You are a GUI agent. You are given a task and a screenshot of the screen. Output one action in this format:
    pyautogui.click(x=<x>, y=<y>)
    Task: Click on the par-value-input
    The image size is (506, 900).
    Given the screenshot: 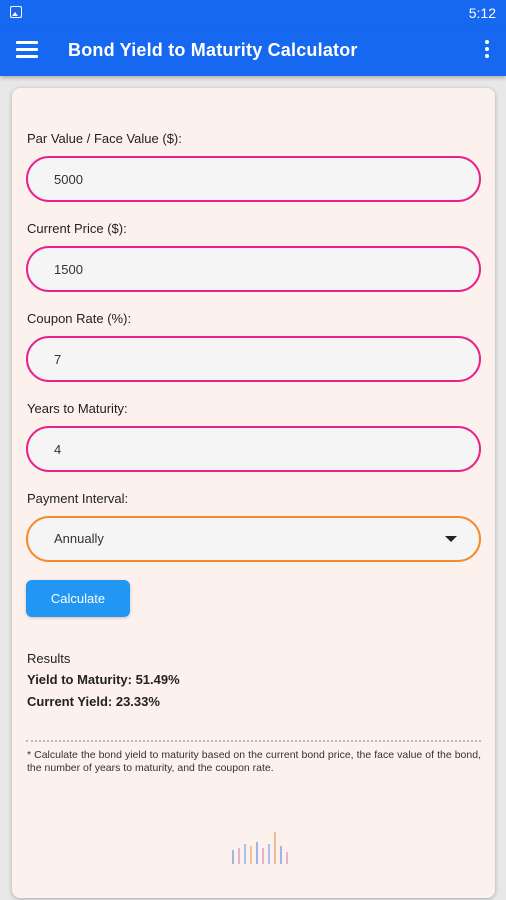 What is the action you would take?
    pyautogui.click(x=253, y=179)
    